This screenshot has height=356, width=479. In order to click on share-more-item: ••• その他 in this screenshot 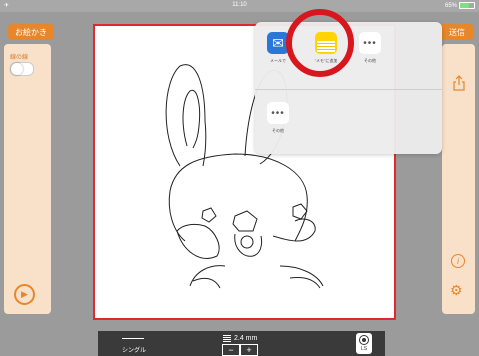, I will do `click(370, 48)`.